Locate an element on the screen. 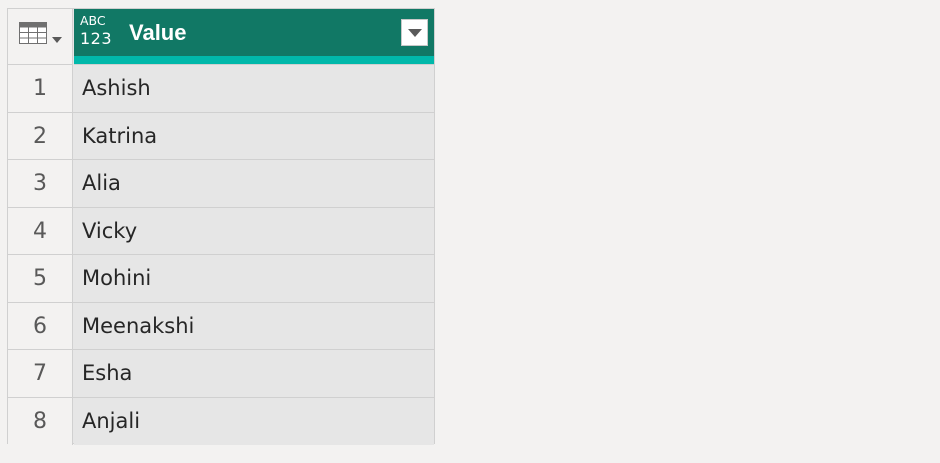  text-number-type-icon: ABC 123 is located at coordinates (98, 32).